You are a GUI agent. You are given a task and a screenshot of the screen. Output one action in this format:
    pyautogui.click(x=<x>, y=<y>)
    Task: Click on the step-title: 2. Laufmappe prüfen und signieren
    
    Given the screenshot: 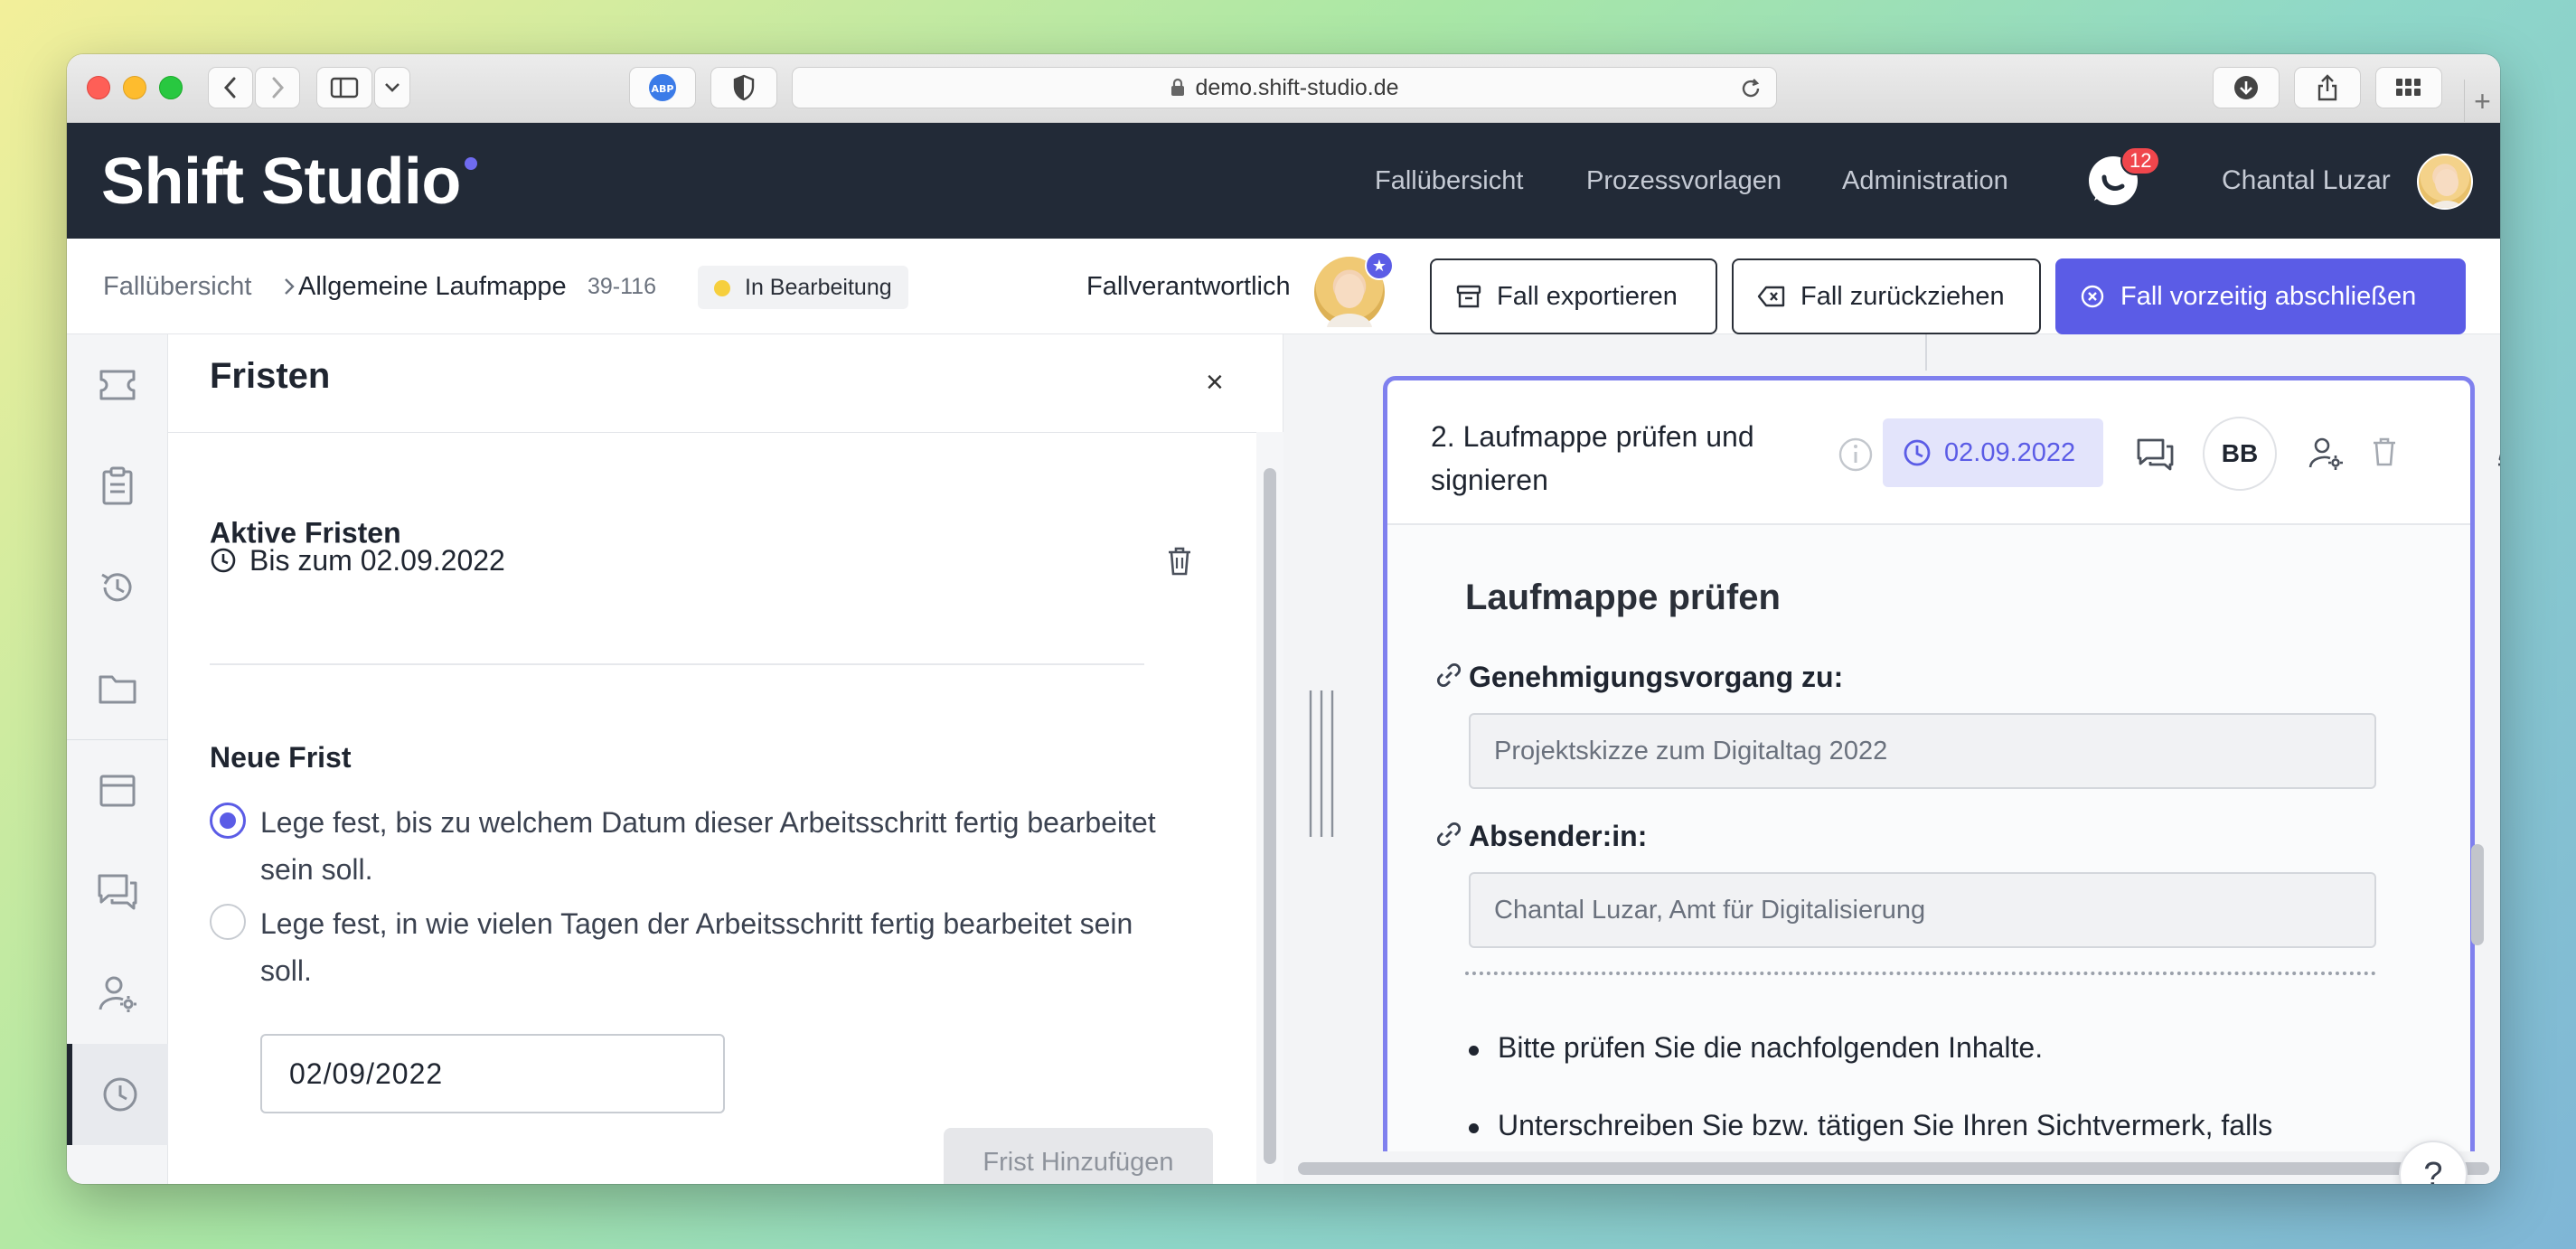 What is the action you would take?
    pyautogui.click(x=1625, y=459)
    